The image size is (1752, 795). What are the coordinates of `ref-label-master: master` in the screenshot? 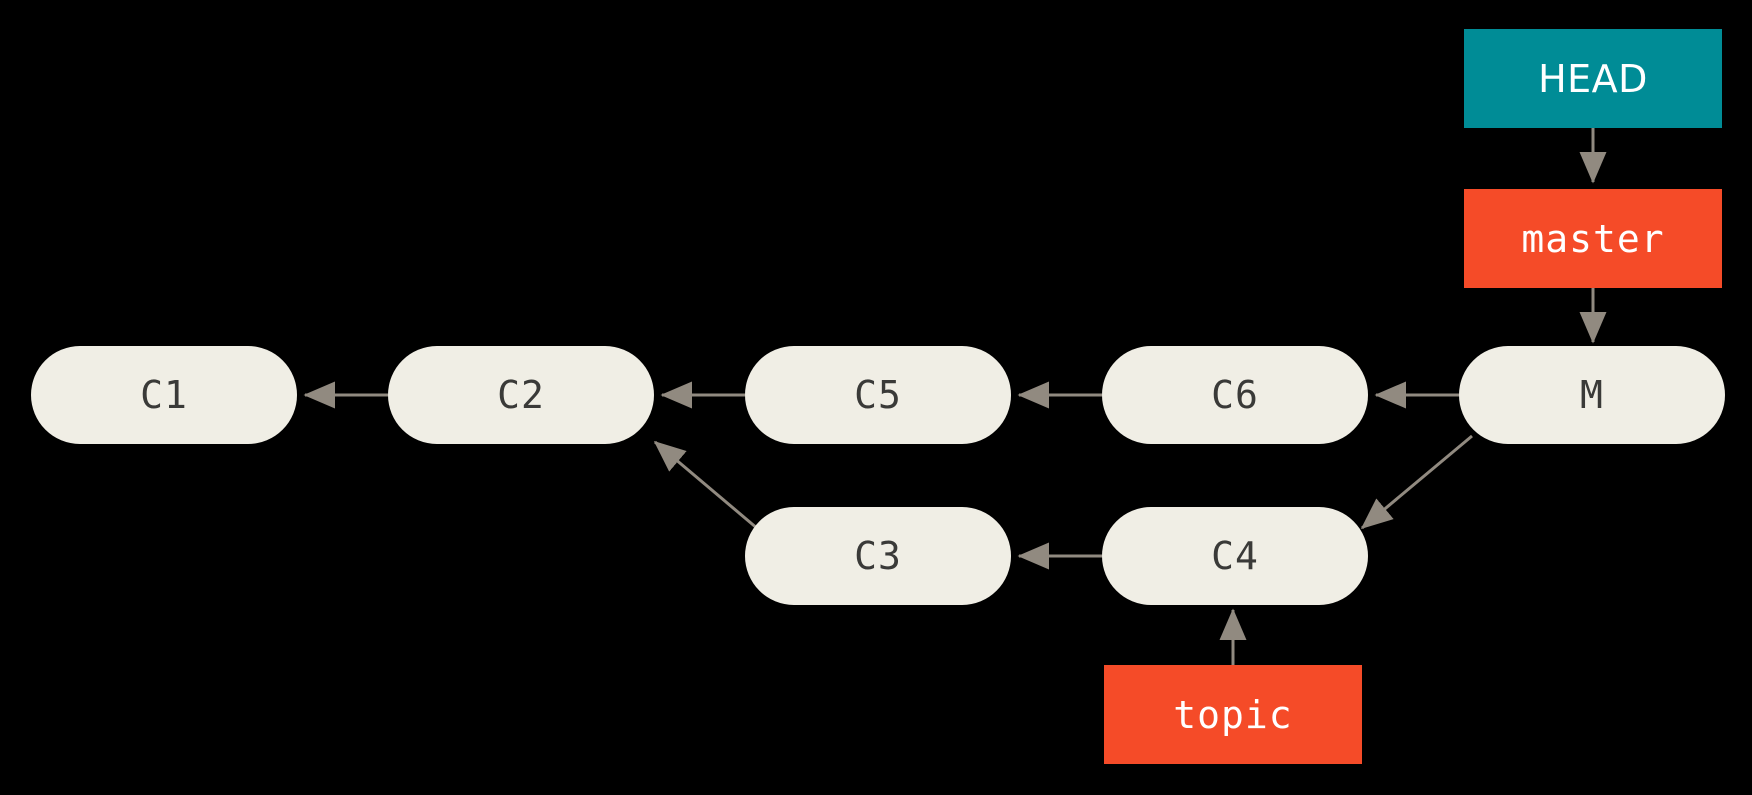 It's located at (1593, 238).